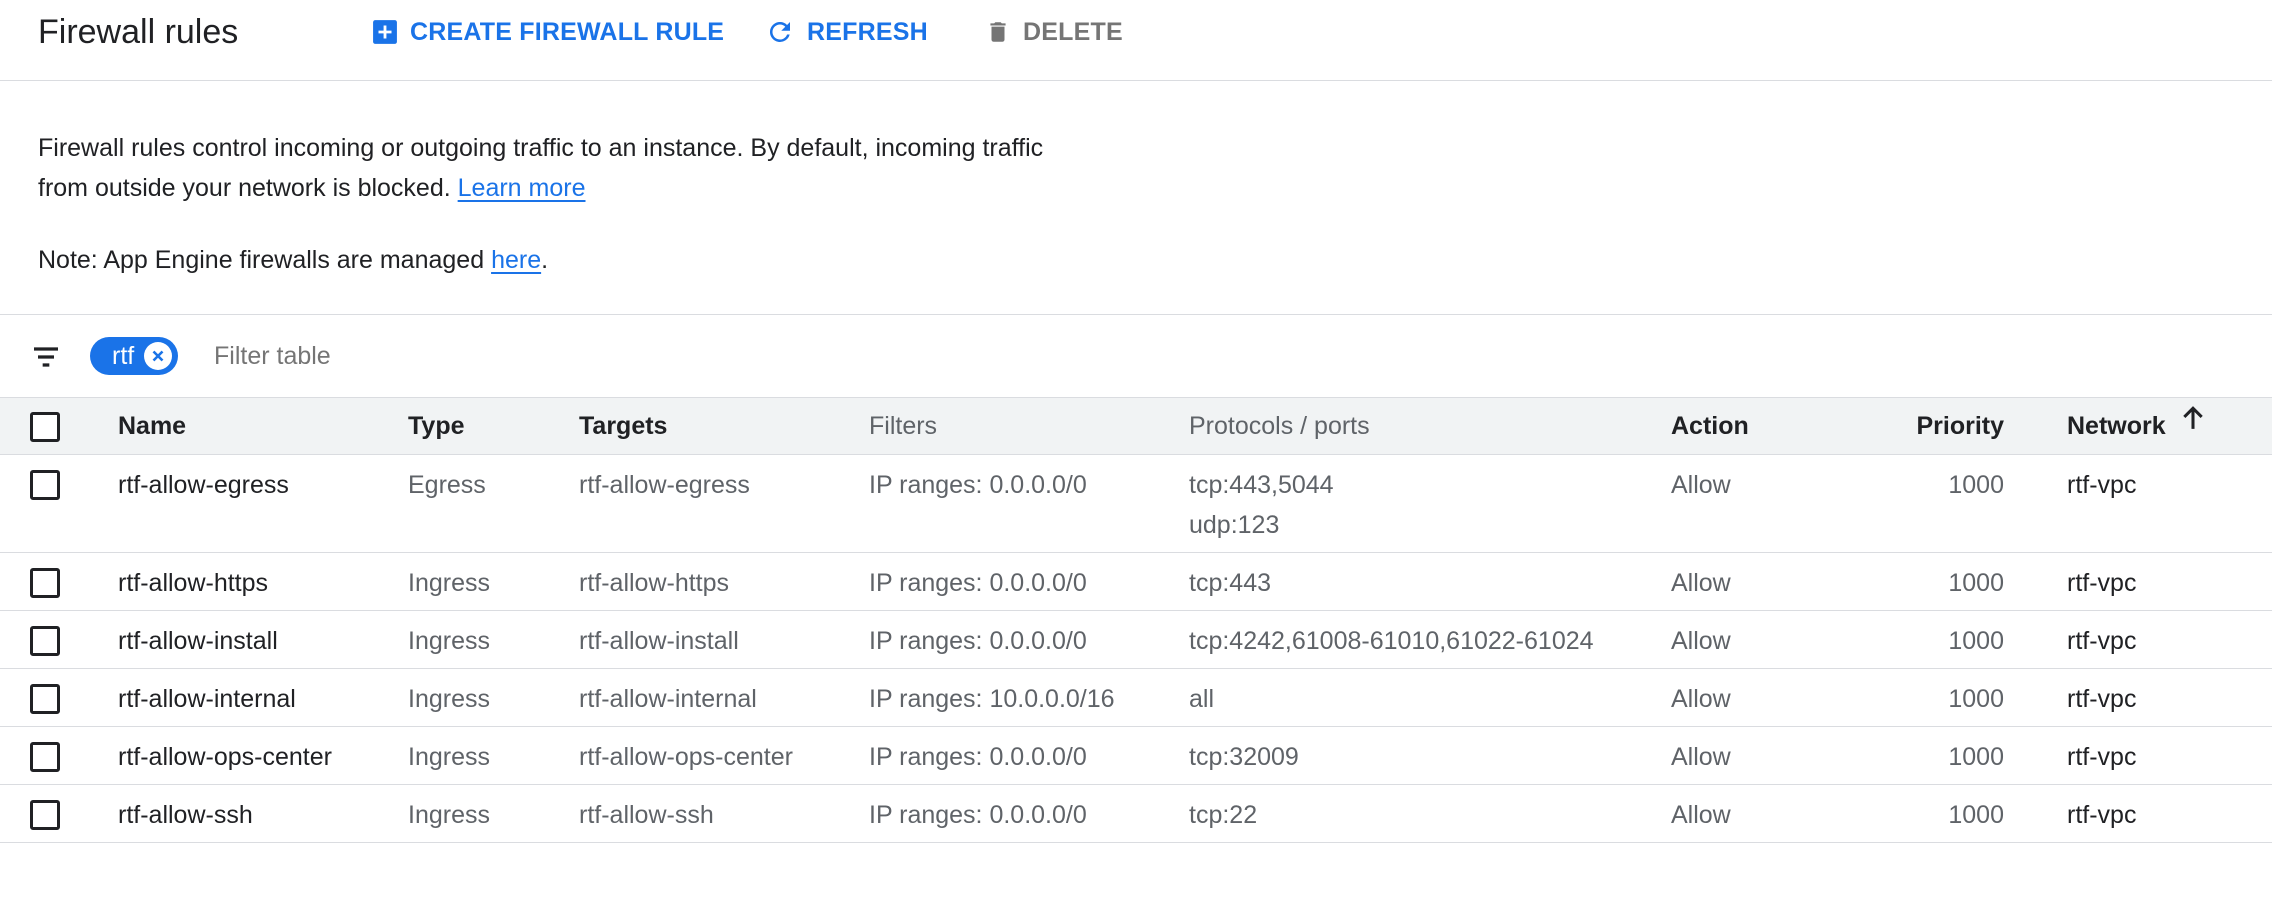 The image size is (2272, 904). I want to click on delete-button: DELETE, so click(1054, 32).